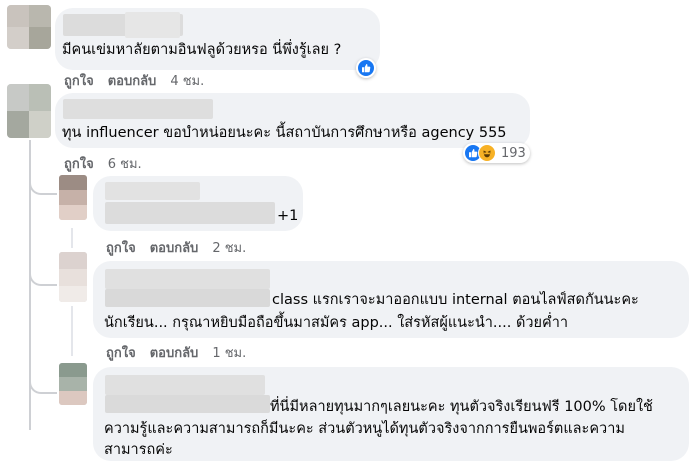  I want to click on reply-actions: ถูกใจ ตอบกลับ 1 ชม., so click(176, 352).